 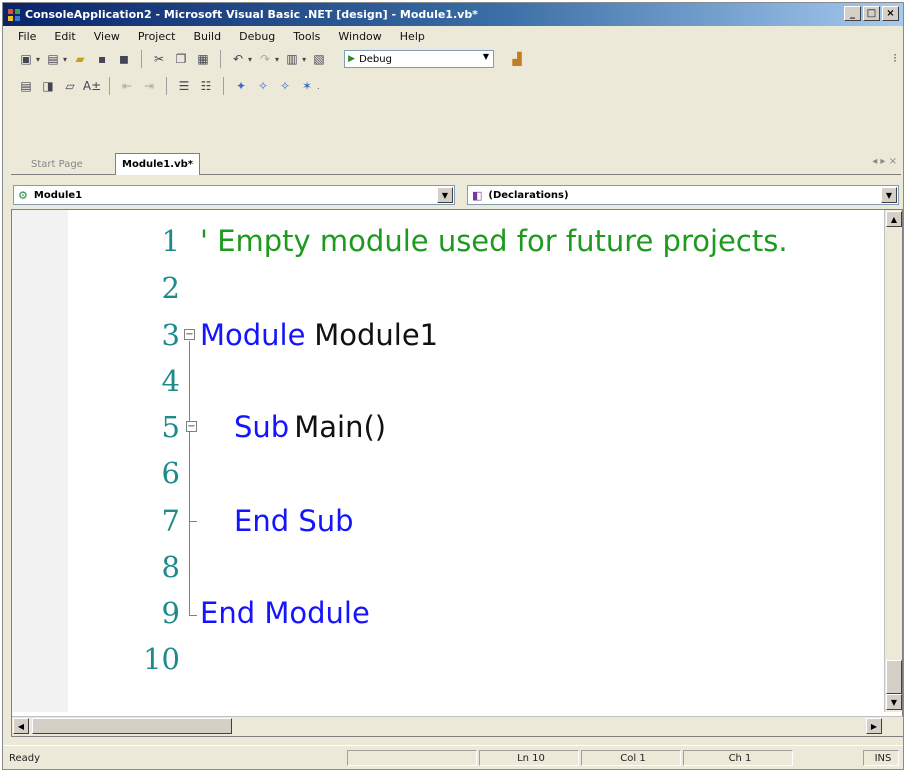 I want to click on undo-dropdown-icon: ▾, so click(x=250, y=59).